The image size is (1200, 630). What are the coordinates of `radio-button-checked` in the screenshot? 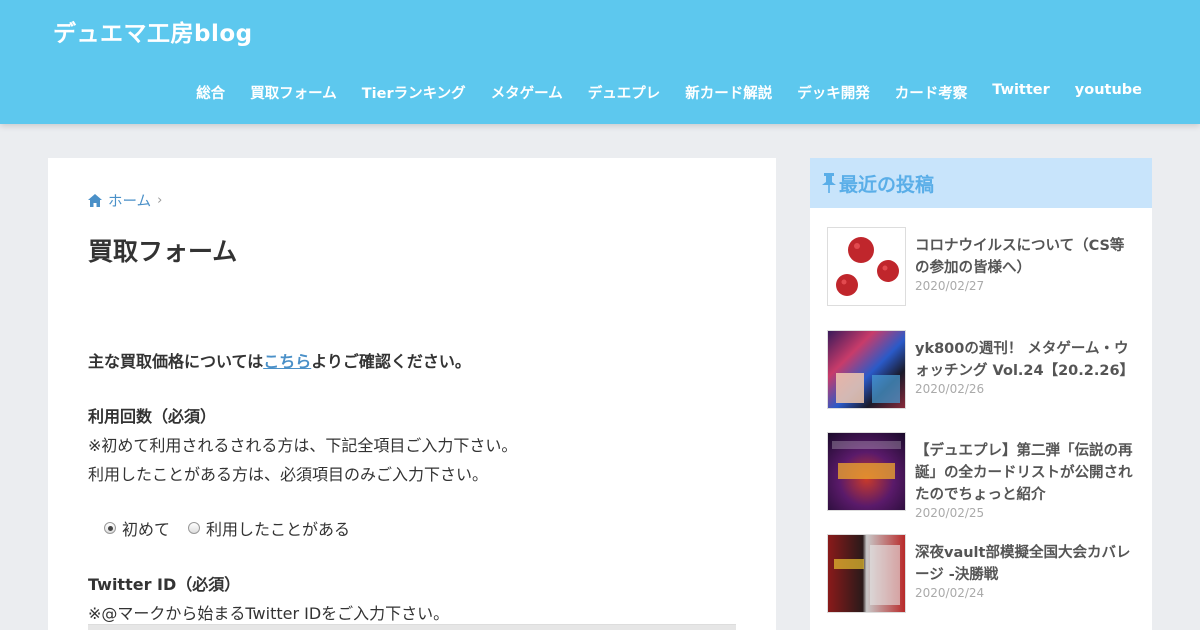 It's located at (110, 528).